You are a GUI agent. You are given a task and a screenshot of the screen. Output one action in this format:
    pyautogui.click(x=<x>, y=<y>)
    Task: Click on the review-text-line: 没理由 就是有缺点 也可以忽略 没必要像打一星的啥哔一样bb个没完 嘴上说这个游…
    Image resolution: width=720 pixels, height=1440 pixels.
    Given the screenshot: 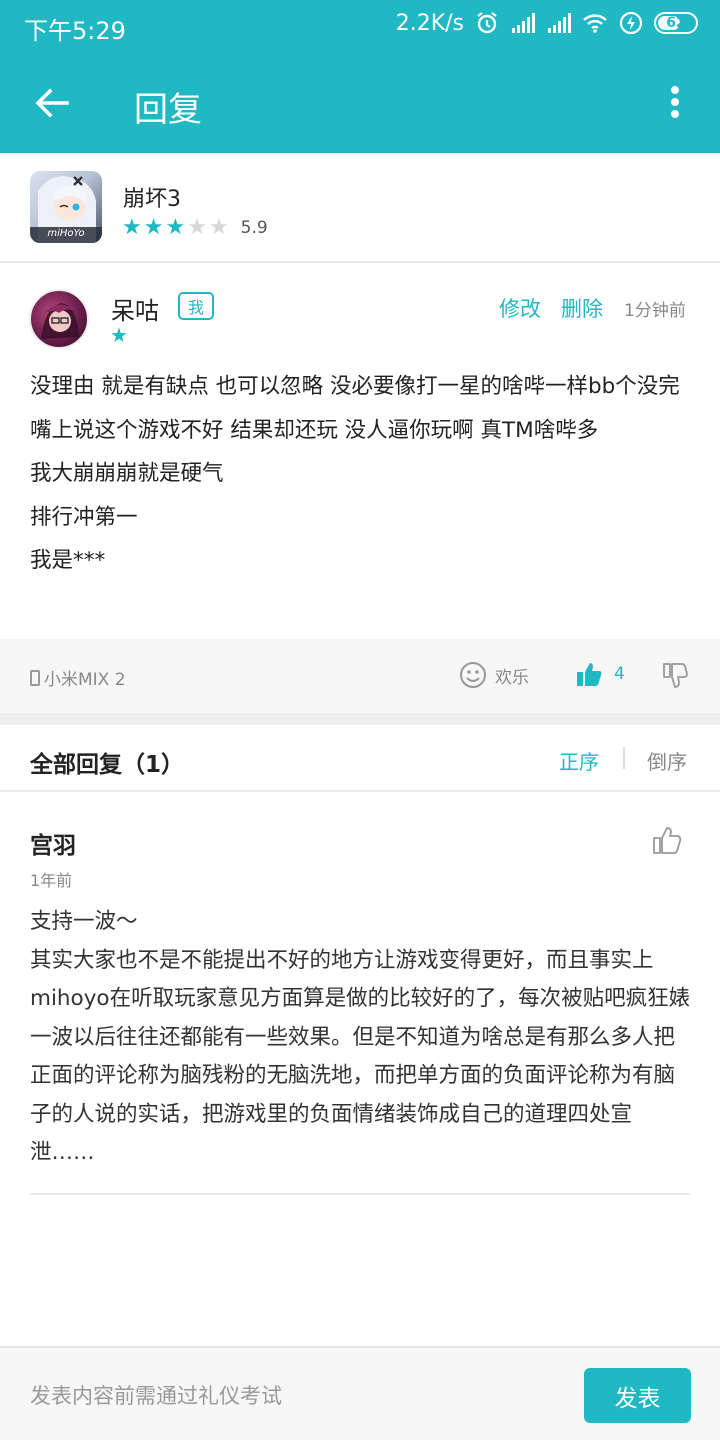 What is the action you would take?
    pyautogui.click(x=355, y=408)
    